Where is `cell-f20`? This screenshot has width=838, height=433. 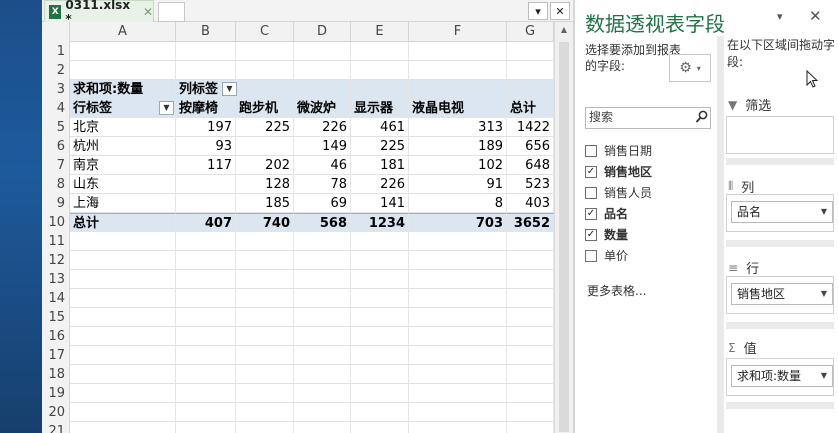
cell-f20 is located at coordinates (458, 412).